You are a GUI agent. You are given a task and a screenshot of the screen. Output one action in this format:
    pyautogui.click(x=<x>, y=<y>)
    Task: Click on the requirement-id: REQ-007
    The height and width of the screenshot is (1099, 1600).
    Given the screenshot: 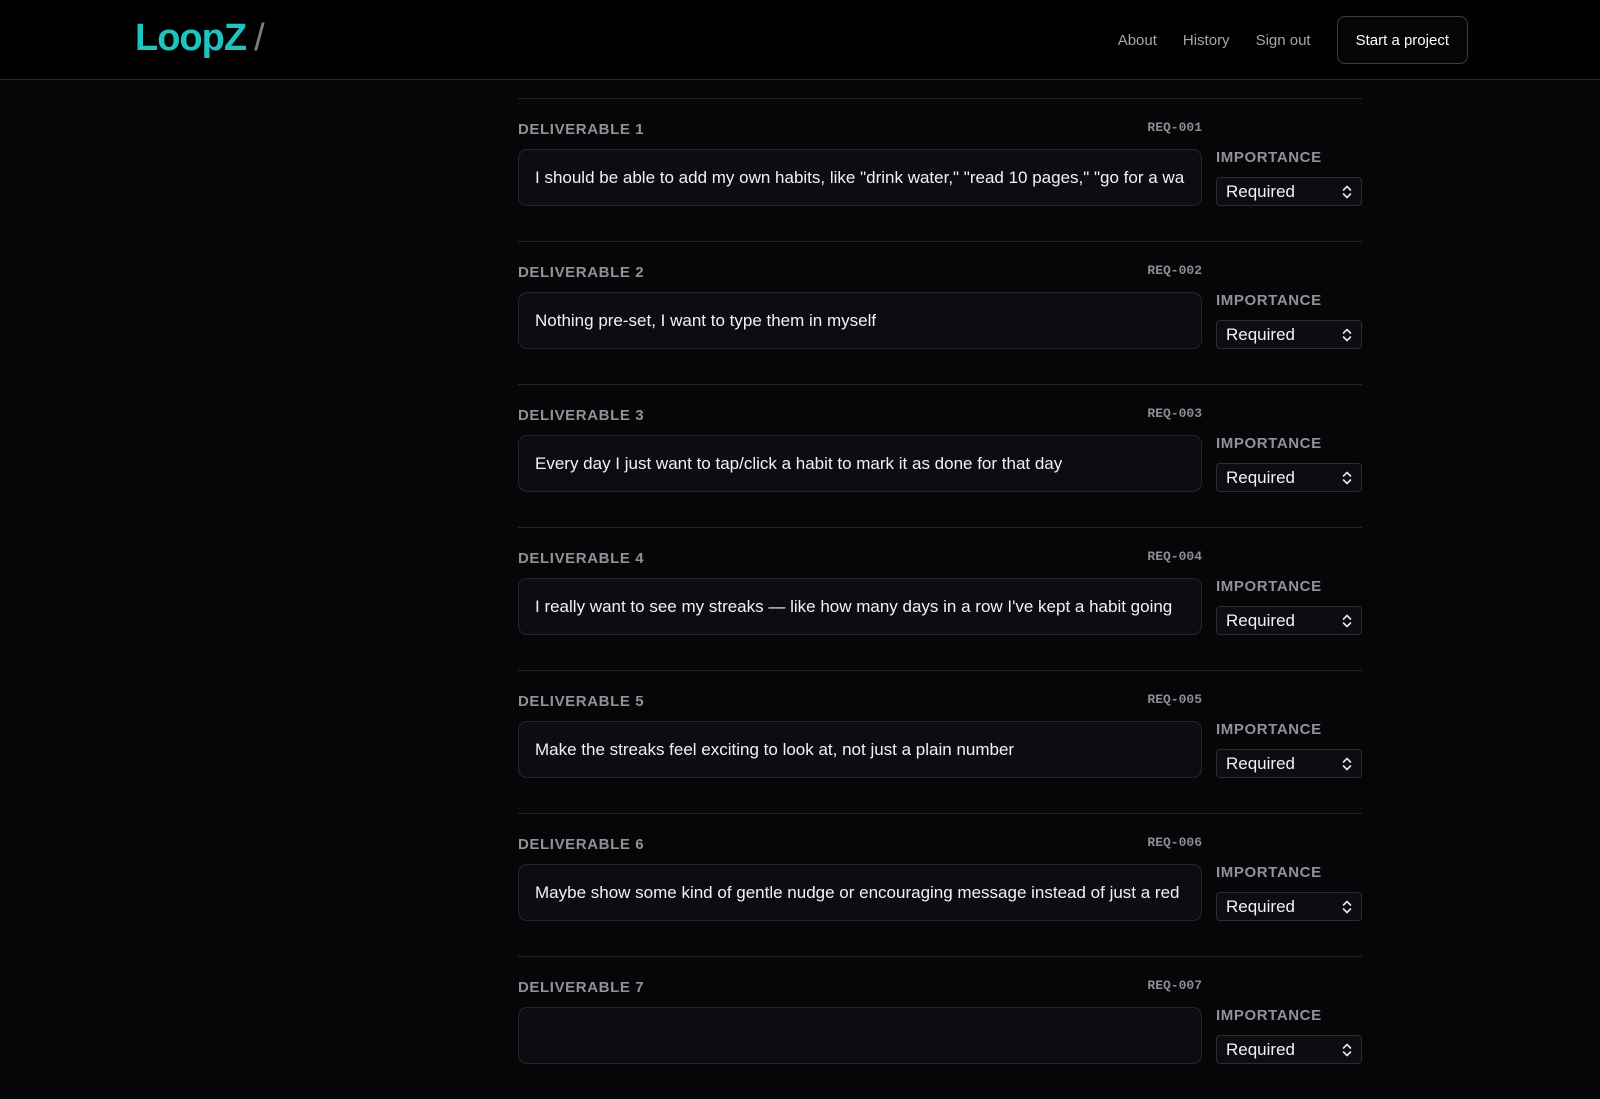 What is the action you would take?
    pyautogui.click(x=1174, y=985)
    